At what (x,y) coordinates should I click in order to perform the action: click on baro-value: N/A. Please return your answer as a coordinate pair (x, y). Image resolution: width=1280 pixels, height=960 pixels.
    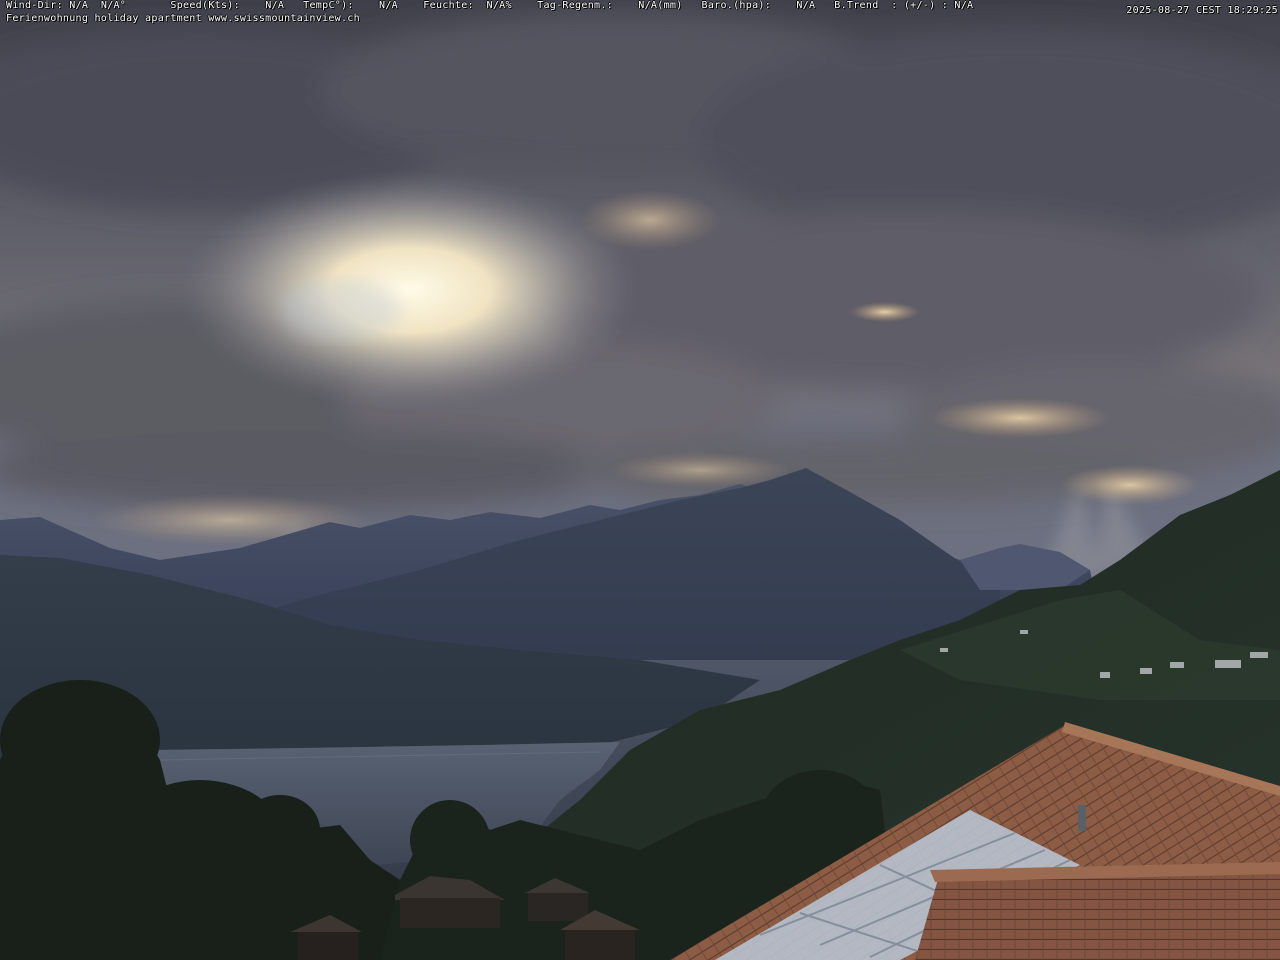
    Looking at the image, I should click on (806, 5).